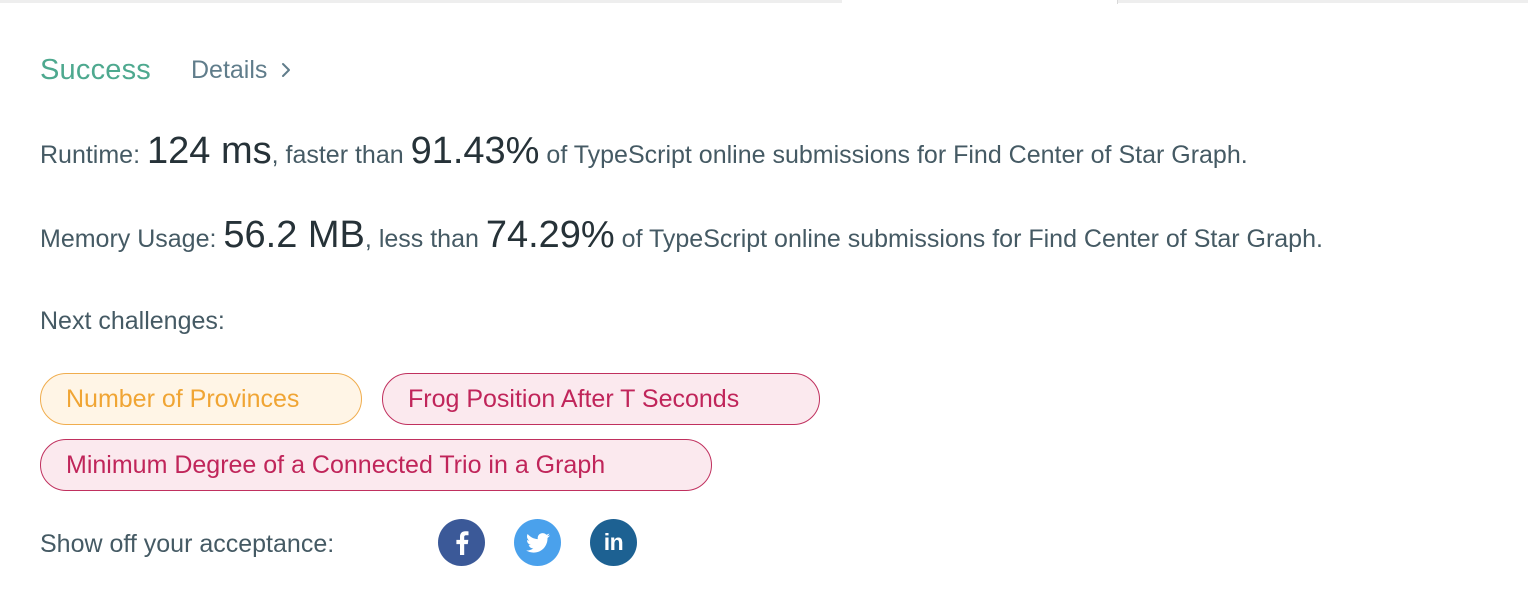 Image resolution: width=1528 pixels, height=608 pixels. Describe the element at coordinates (286, 70) in the screenshot. I see `chevron-right-icon` at that location.